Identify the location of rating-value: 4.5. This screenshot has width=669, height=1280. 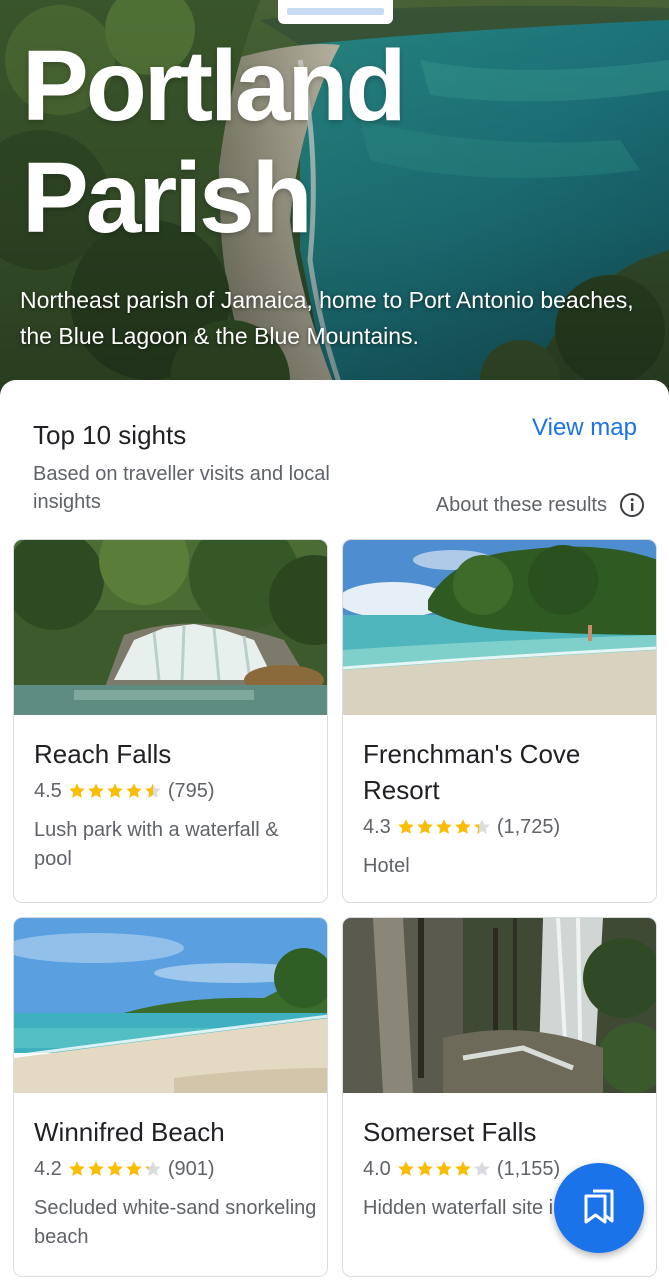
(48, 790).